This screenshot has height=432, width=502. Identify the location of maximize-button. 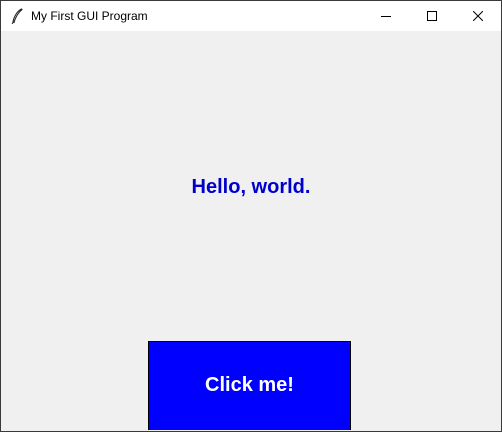
(432, 16).